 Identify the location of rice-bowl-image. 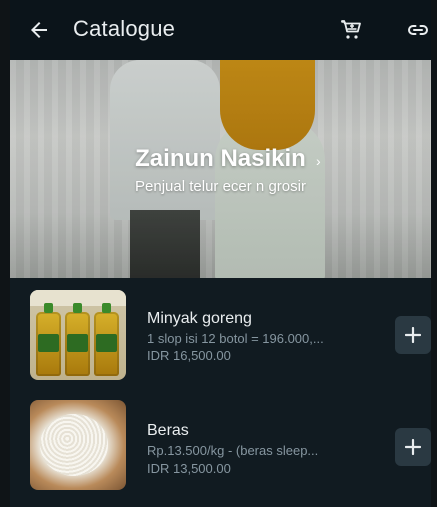
(78, 445).